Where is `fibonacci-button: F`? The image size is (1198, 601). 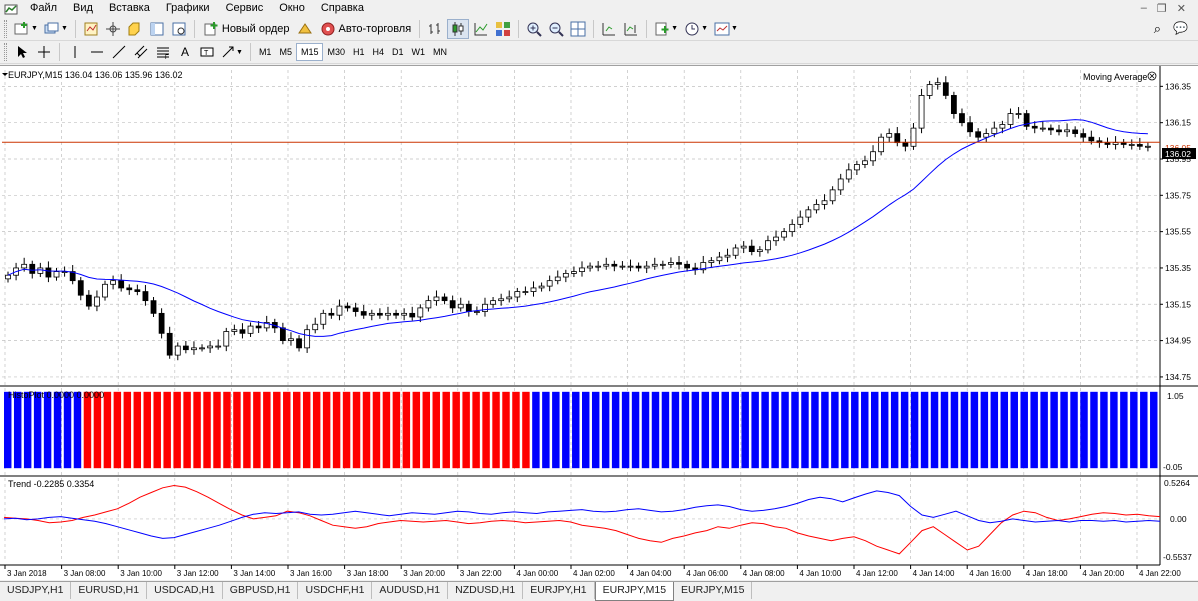
fibonacci-button: F is located at coordinates (163, 52).